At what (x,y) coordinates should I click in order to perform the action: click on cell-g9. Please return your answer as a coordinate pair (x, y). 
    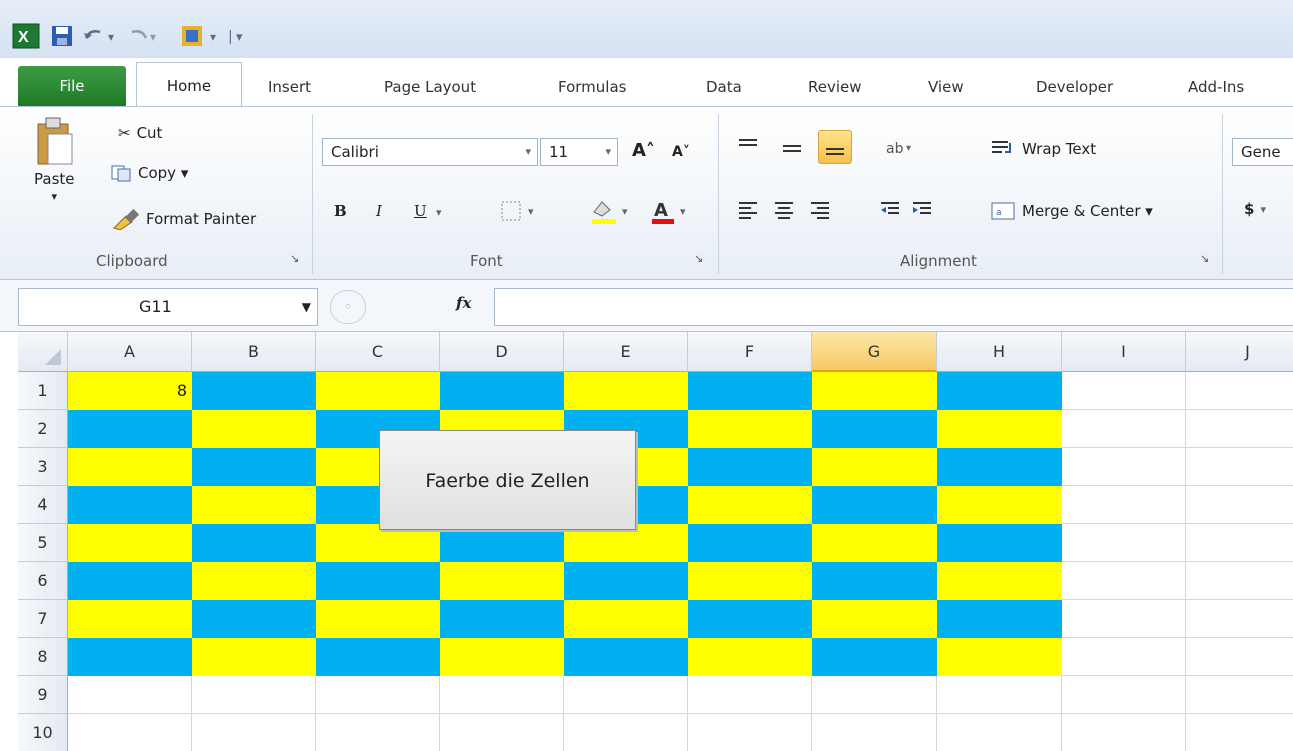
    Looking at the image, I should click on (874, 695).